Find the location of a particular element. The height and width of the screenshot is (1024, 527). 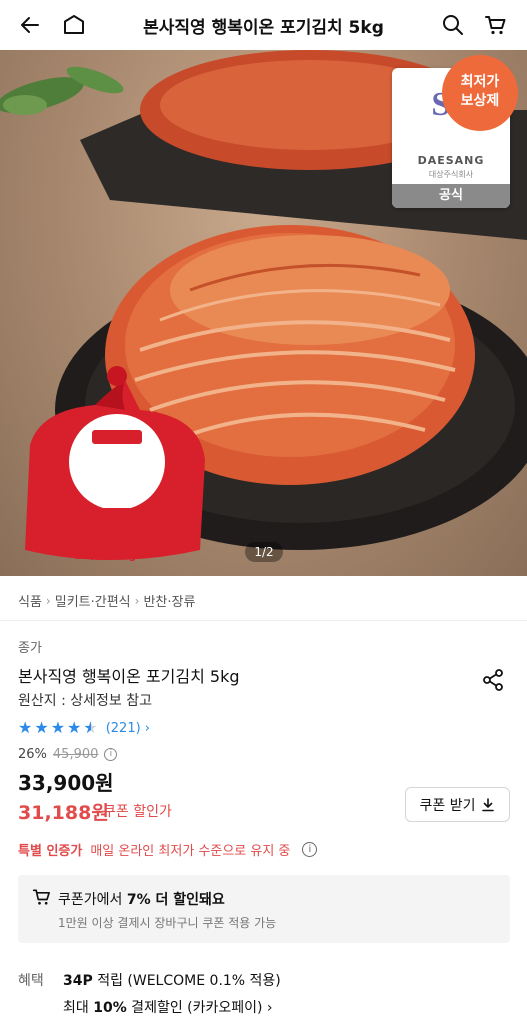

benefit-points-bold: 34P is located at coordinates (78, 981).